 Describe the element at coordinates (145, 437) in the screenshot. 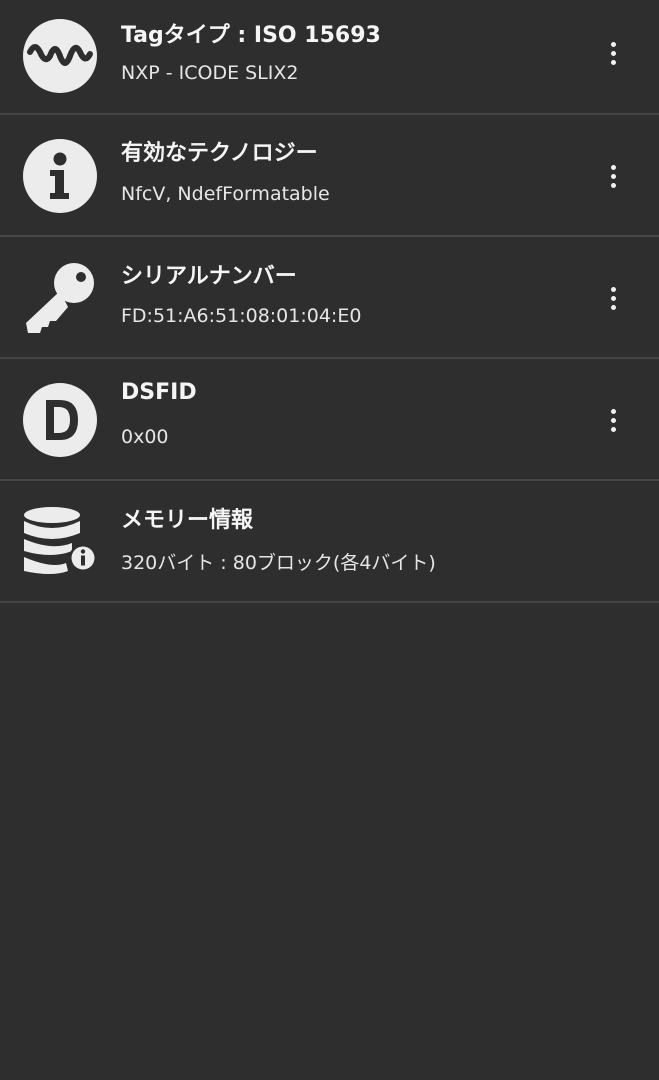

I see `item-subtitle: 0x00` at that location.